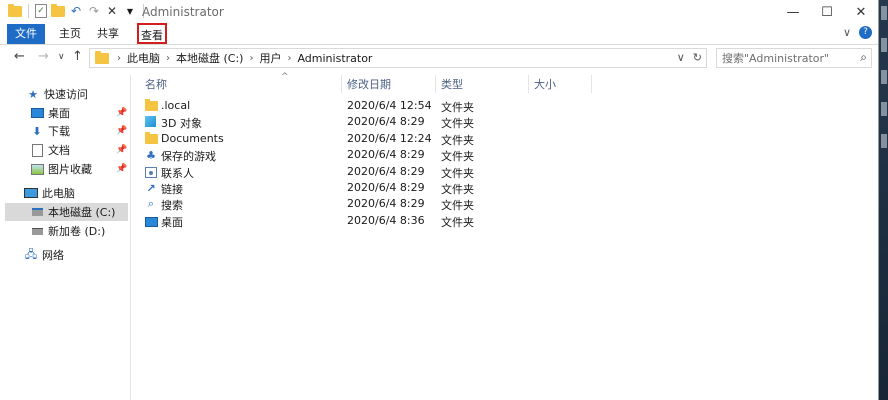  I want to click on up-button: ↑, so click(77, 56).